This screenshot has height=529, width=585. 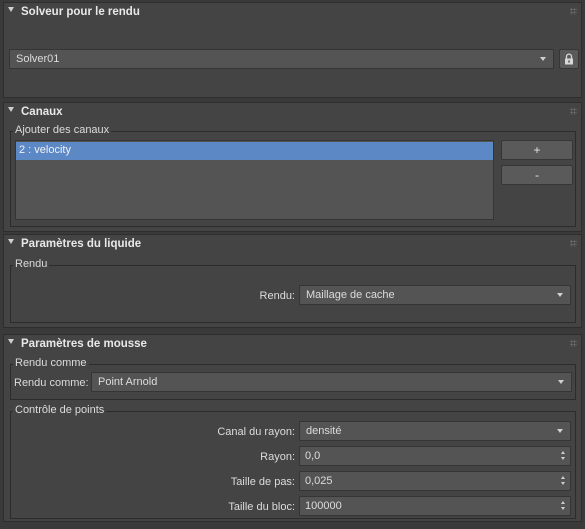 I want to click on solver-value: Solver01, so click(x=38, y=59).